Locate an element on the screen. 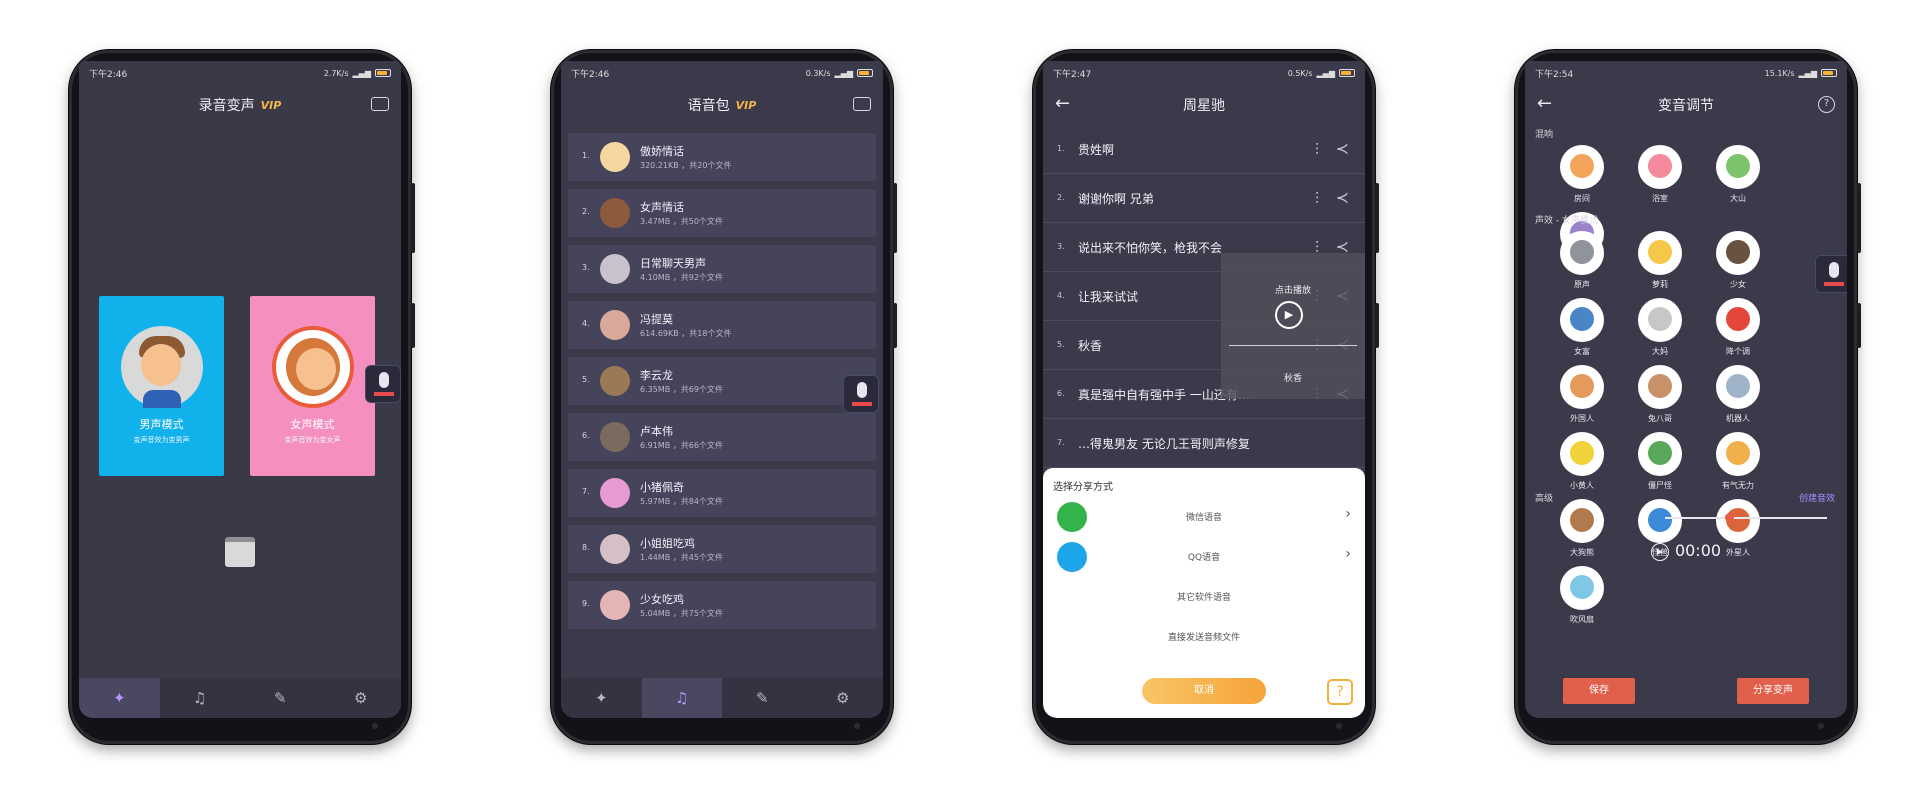 The width and height of the screenshot is (1920, 789). list-item: 7. …得鬼男友 无论几王哥则声修复 is located at coordinates (1204, 443).